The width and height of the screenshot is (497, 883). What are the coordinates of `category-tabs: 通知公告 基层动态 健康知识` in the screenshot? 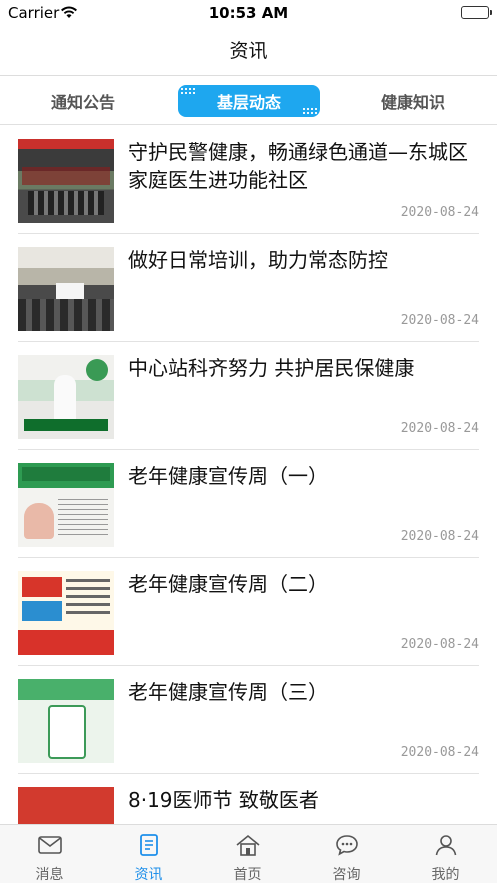 It's located at (248, 101).